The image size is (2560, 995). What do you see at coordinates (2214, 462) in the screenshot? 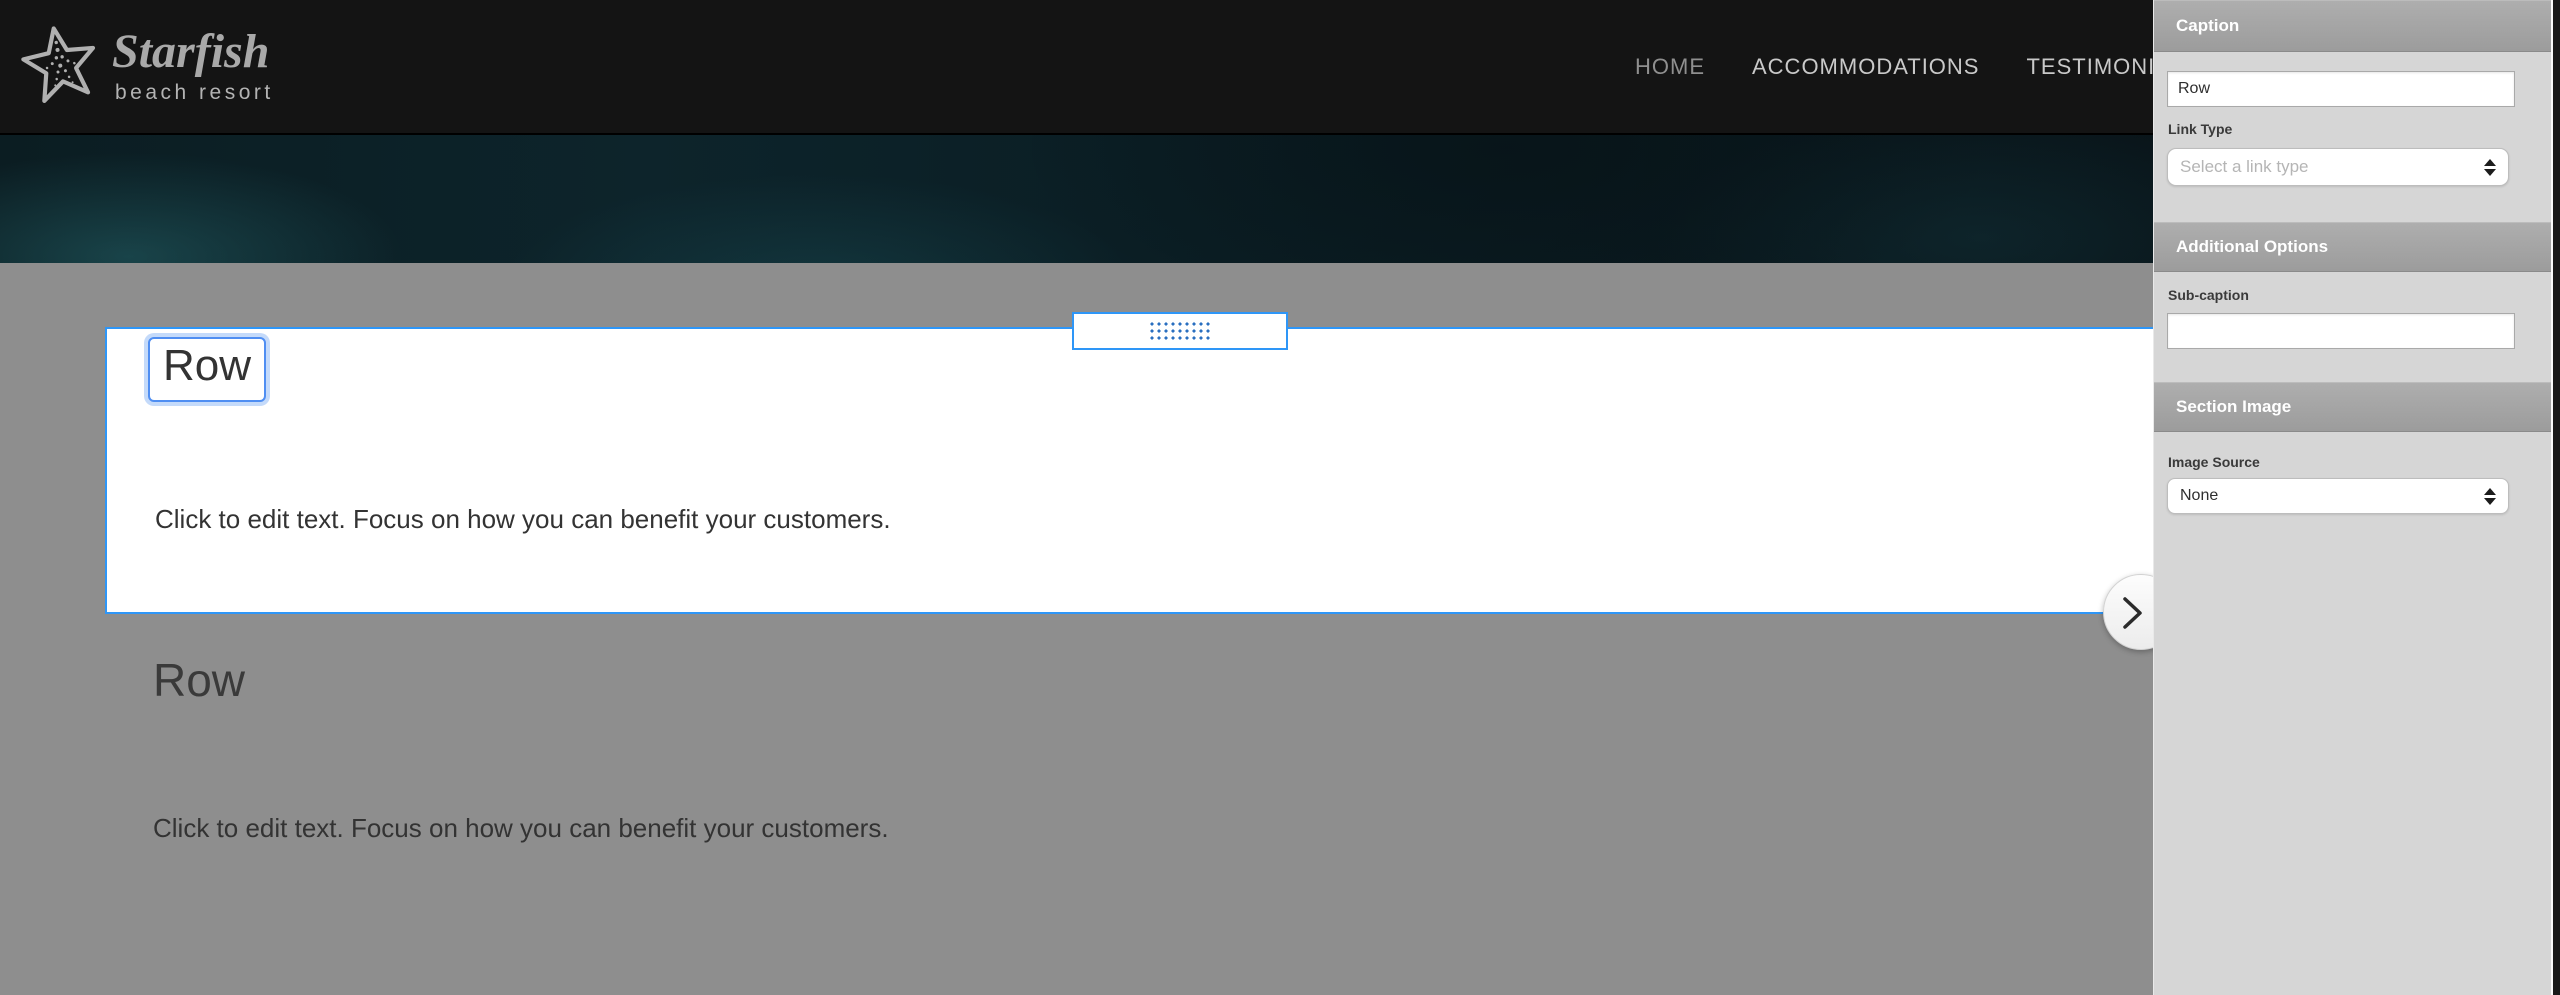
I see `image-source-label: Image Source` at bounding box center [2214, 462].